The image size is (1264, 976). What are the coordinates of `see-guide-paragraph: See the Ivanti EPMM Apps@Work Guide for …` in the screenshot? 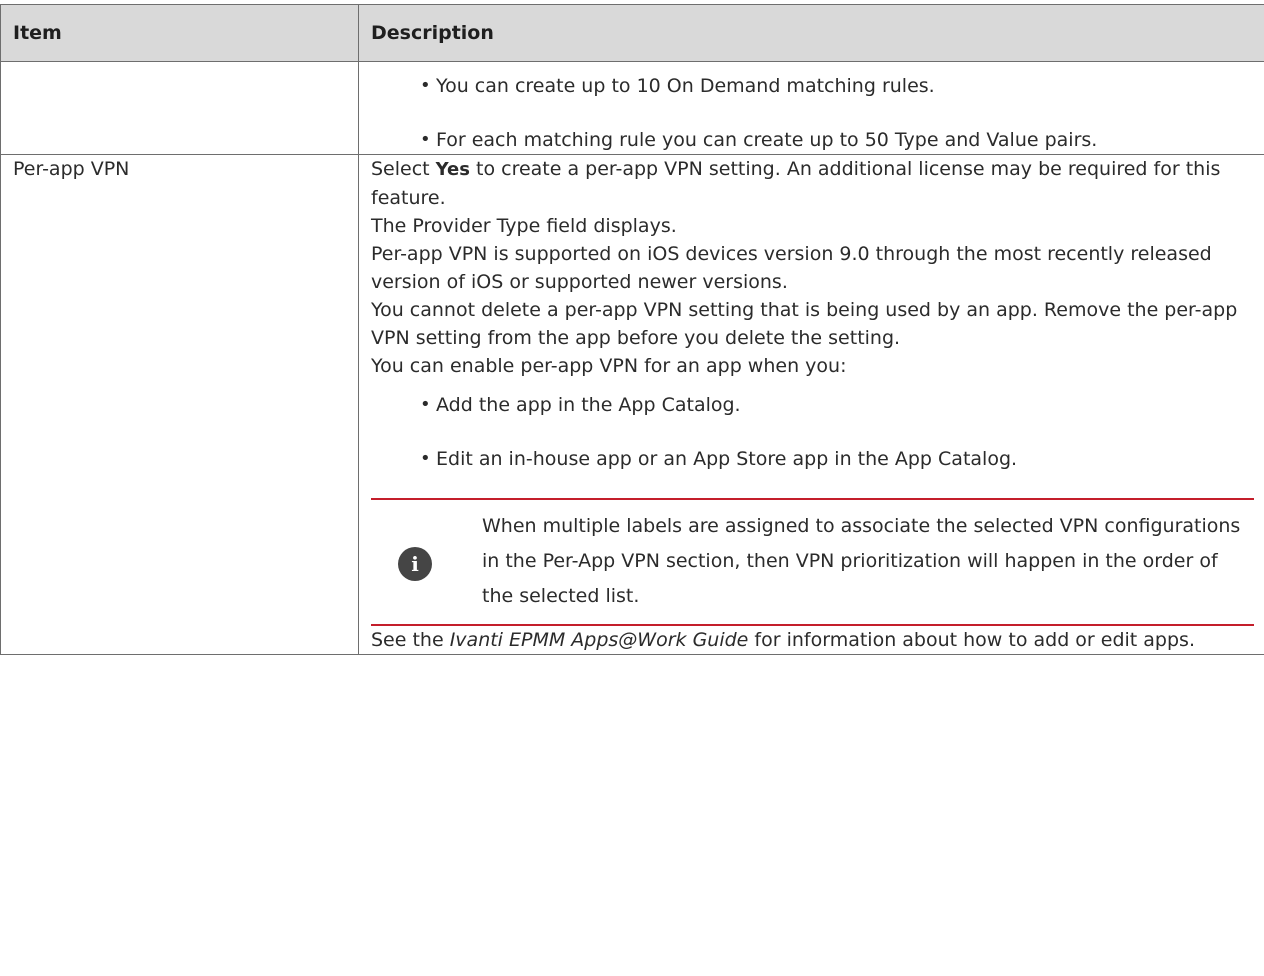 It's located at (817, 640).